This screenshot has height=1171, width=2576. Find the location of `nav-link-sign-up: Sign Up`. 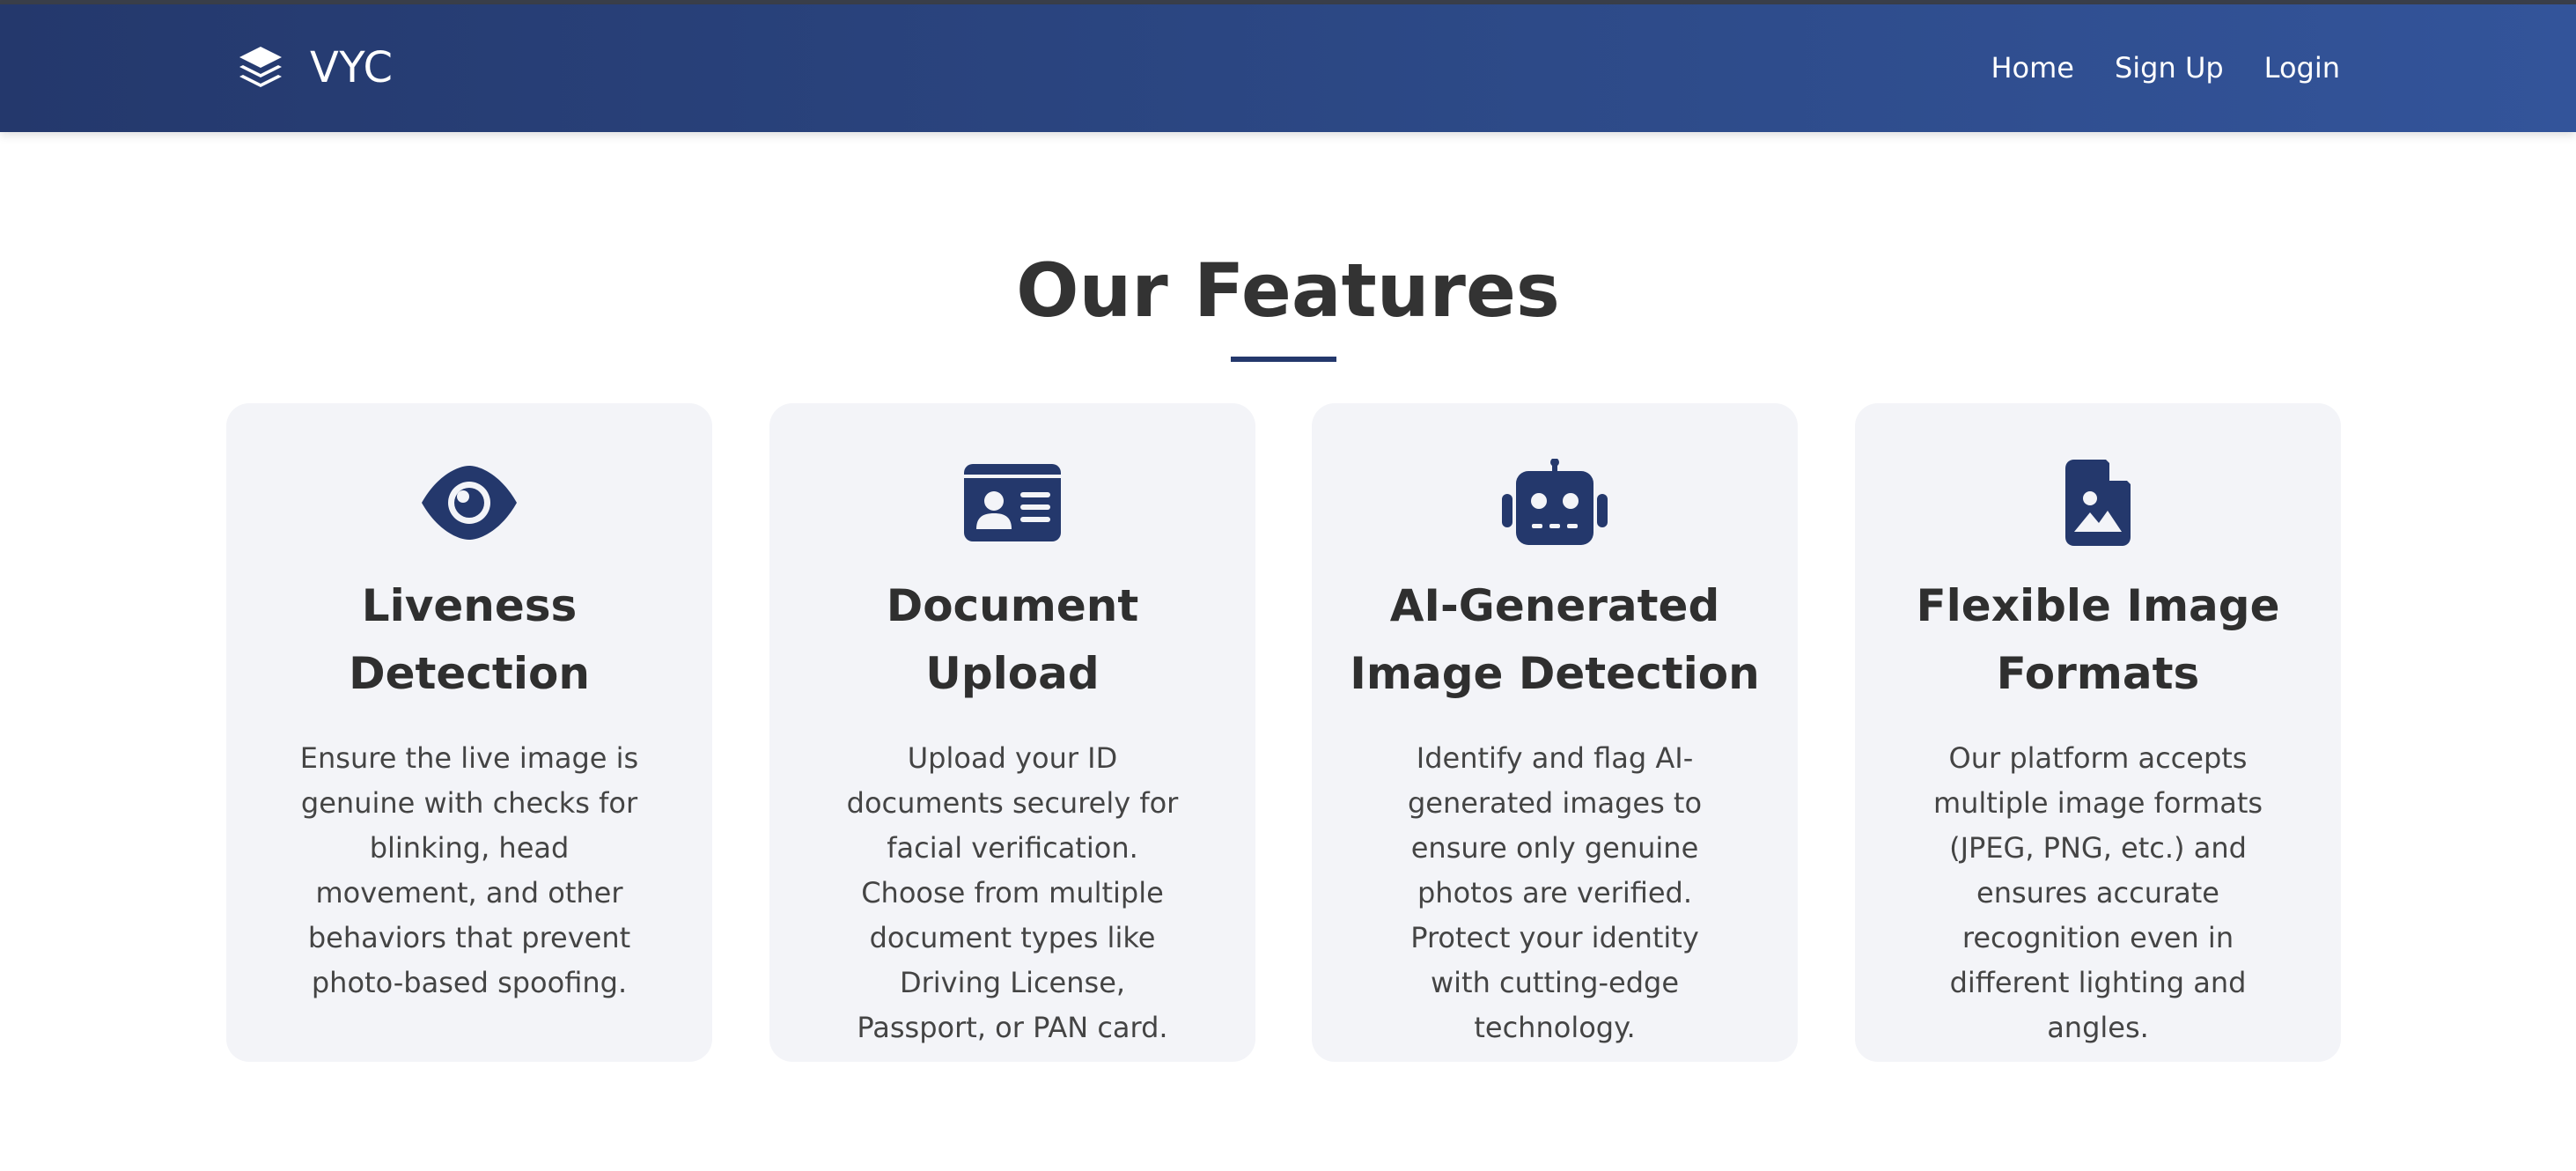

nav-link-sign-up: Sign Up is located at coordinates (2169, 67).